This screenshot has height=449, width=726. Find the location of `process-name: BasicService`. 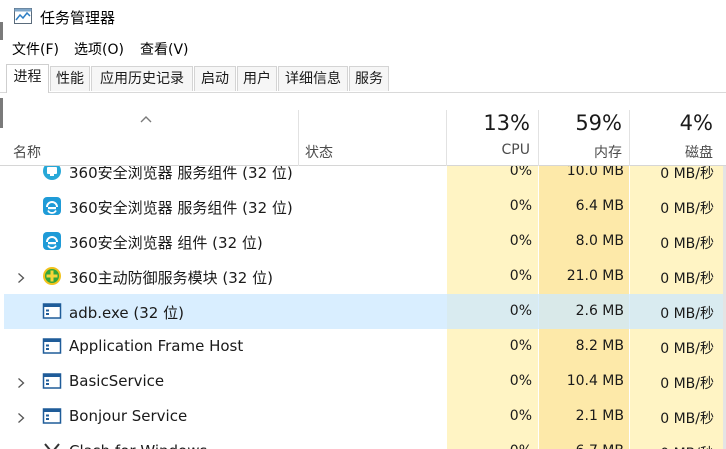

process-name: BasicService is located at coordinates (117, 381).